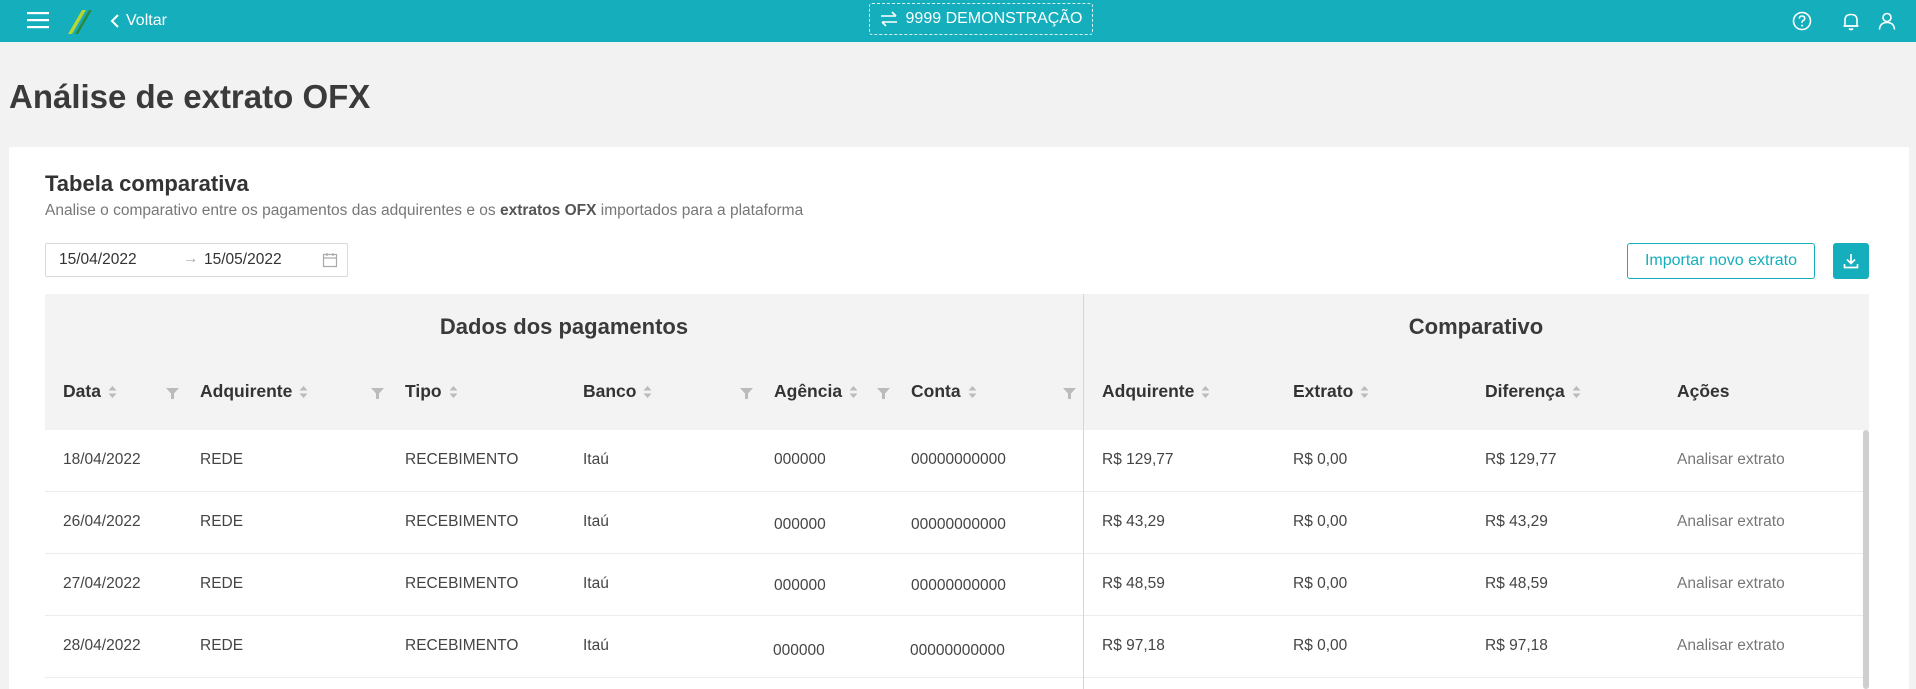  Describe the element at coordinates (79, 21) in the screenshot. I see `logo` at that location.